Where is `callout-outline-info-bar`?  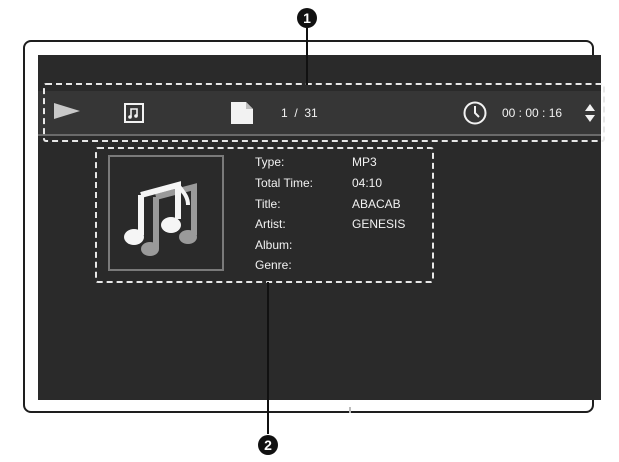 callout-outline-info-bar is located at coordinates (324, 112).